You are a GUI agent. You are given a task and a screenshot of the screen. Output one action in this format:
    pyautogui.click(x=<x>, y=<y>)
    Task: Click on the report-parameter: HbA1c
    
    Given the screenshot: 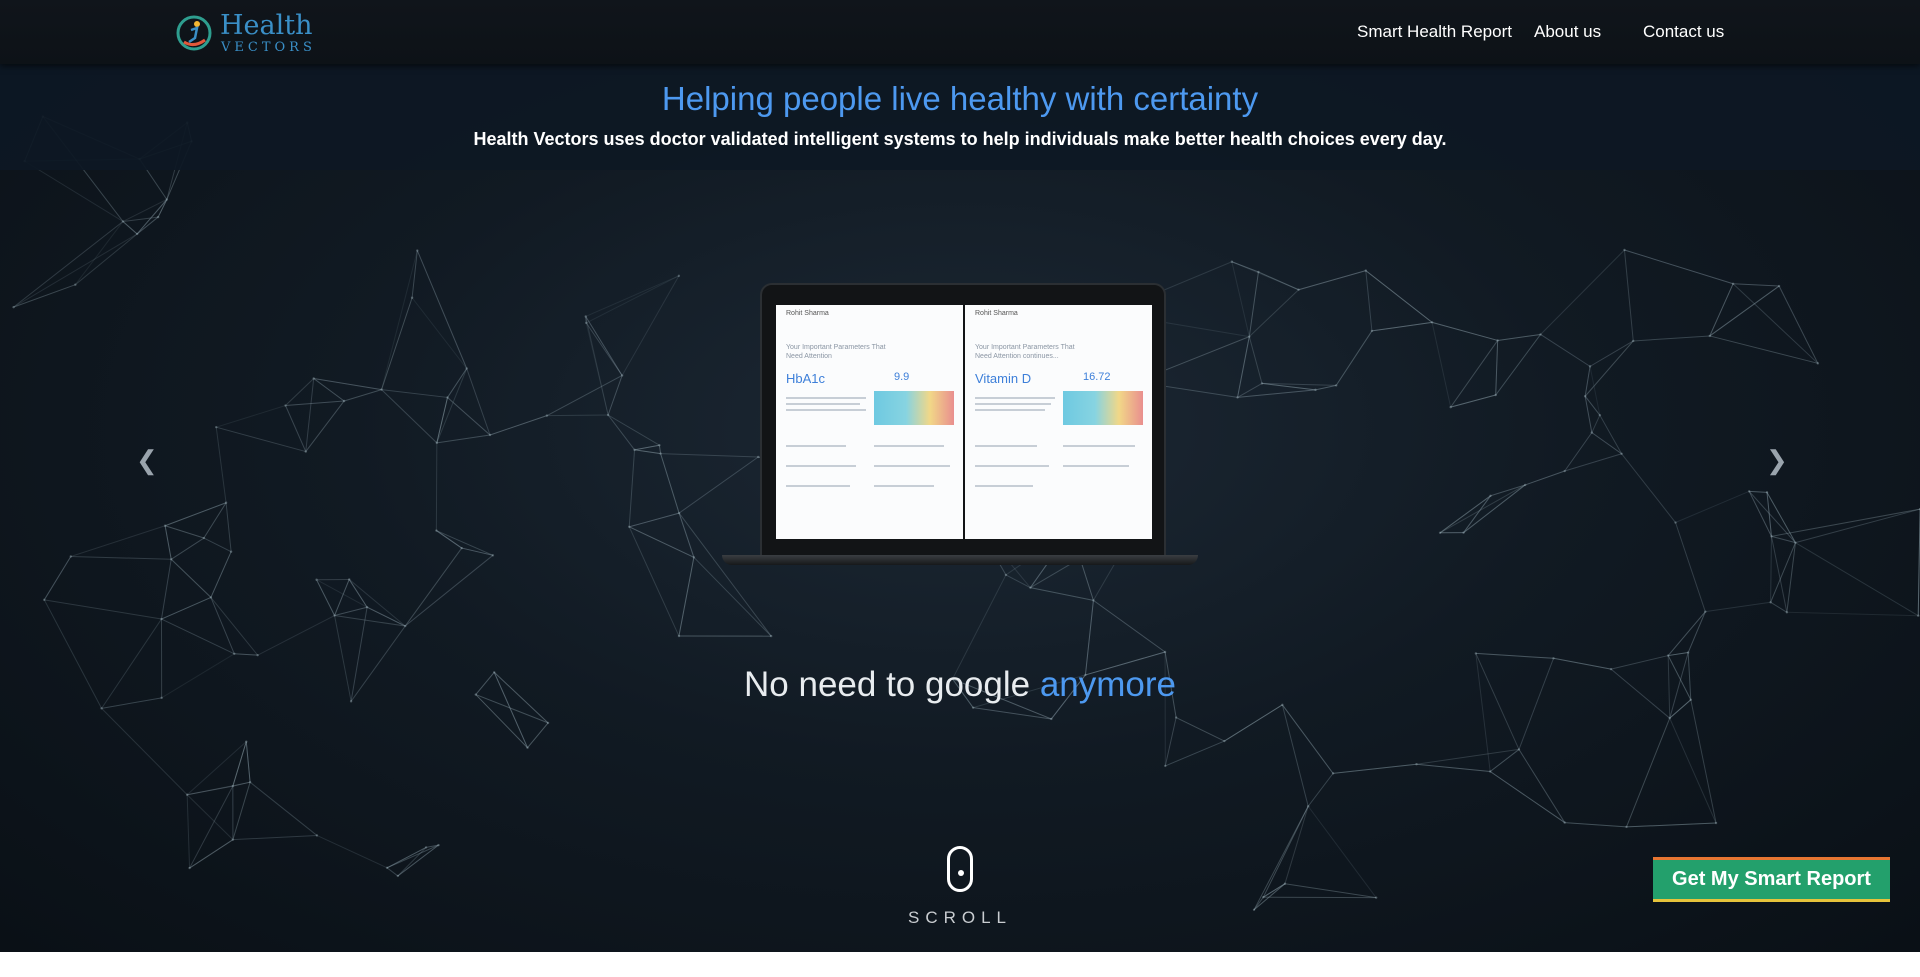 What is the action you would take?
    pyautogui.click(x=806, y=378)
    